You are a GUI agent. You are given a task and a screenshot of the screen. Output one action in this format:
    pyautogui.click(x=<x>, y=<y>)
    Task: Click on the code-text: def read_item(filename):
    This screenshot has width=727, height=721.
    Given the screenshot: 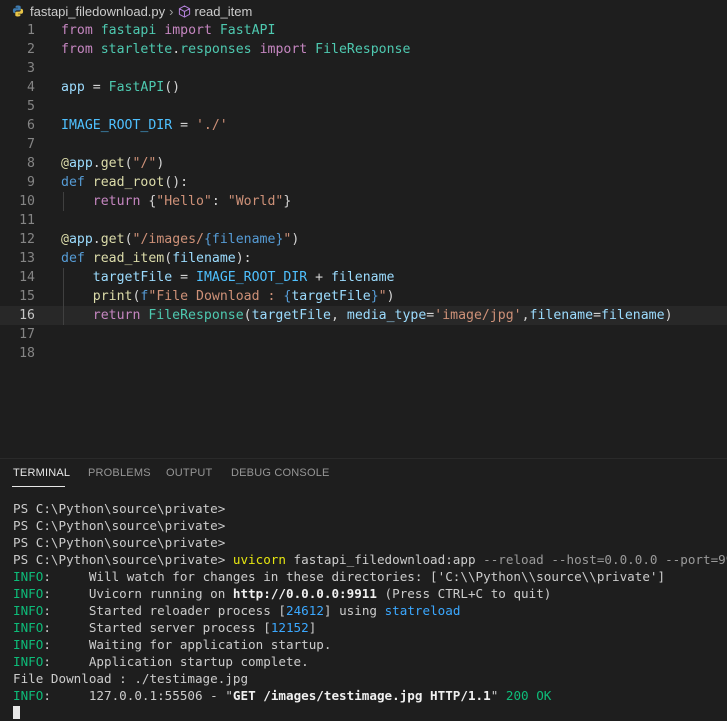 What is the action you would take?
    pyautogui.click(x=156, y=258)
    